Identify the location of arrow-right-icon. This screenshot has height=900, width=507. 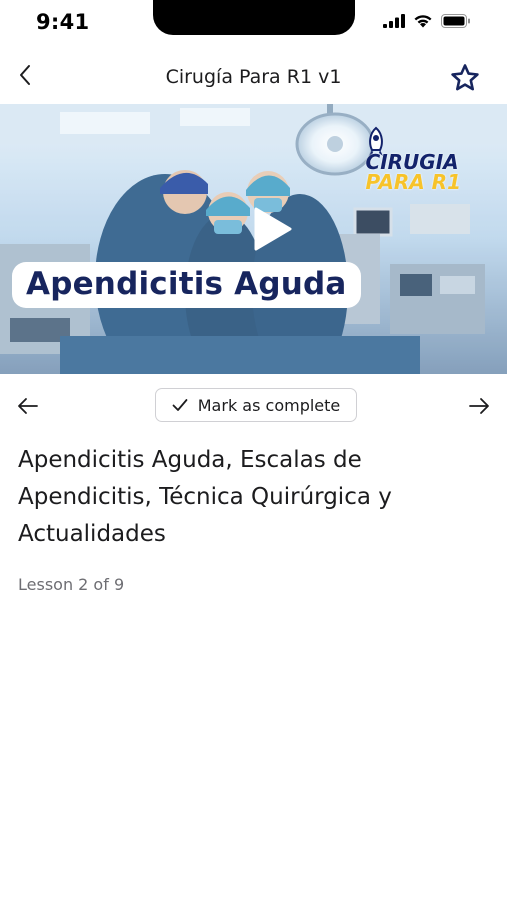
(479, 406).